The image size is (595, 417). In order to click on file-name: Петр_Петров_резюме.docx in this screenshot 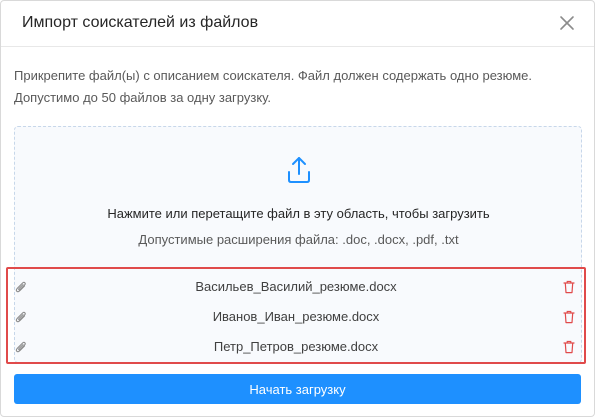, I will do `click(296, 346)`.